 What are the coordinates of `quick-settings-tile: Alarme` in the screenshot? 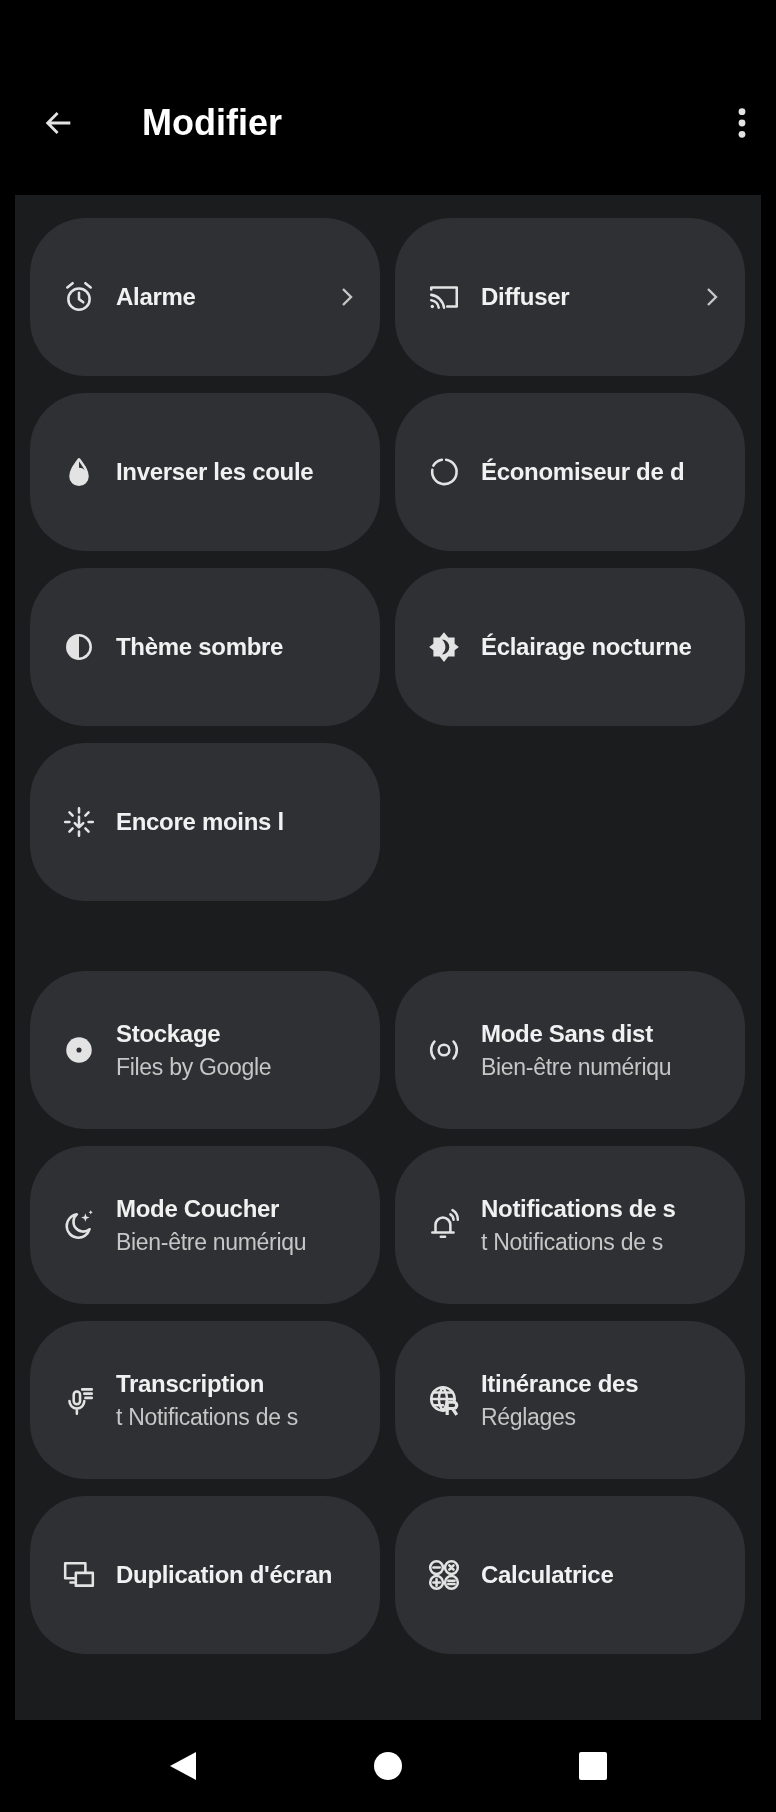 It's located at (205, 297).